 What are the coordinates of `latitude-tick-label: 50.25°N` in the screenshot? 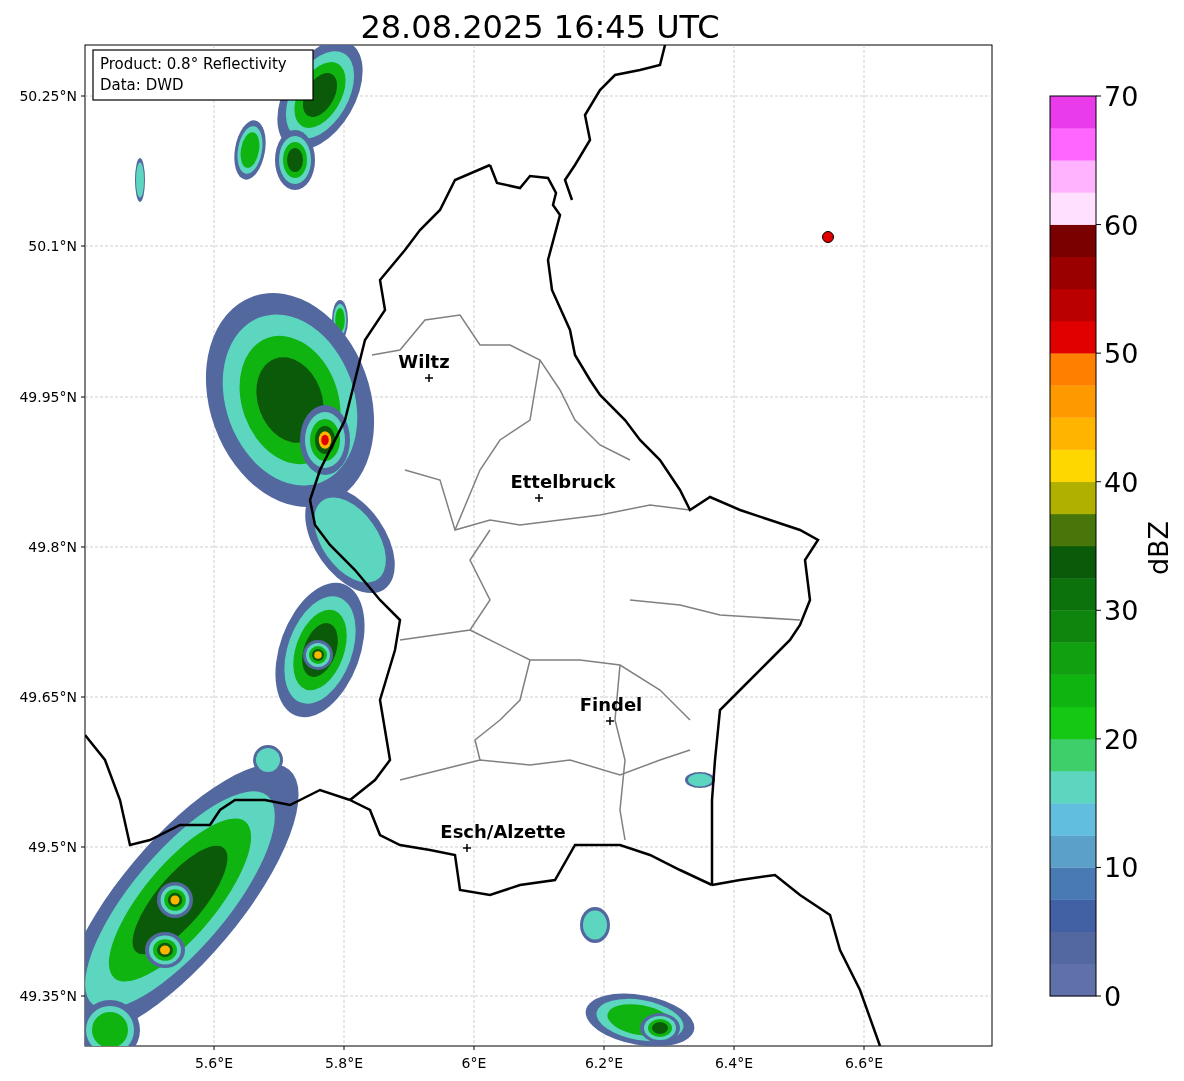 It's located at (48, 96).